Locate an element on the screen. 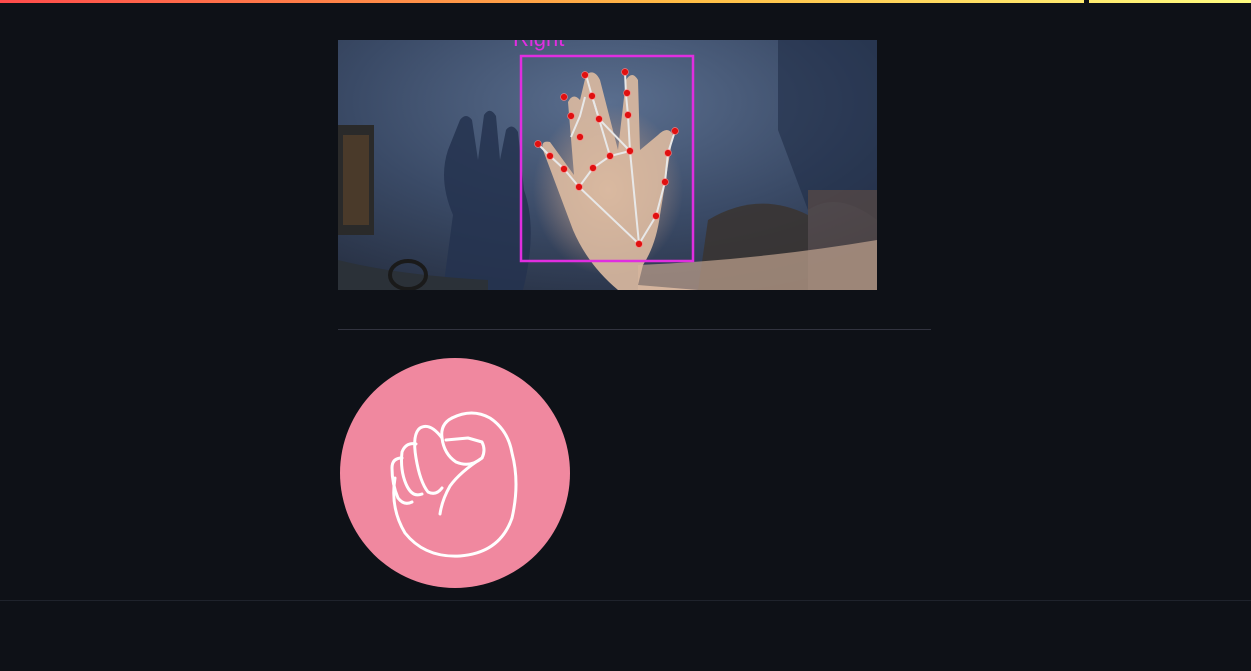 The height and width of the screenshot is (671, 1251). footer-divider is located at coordinates (625, 600).